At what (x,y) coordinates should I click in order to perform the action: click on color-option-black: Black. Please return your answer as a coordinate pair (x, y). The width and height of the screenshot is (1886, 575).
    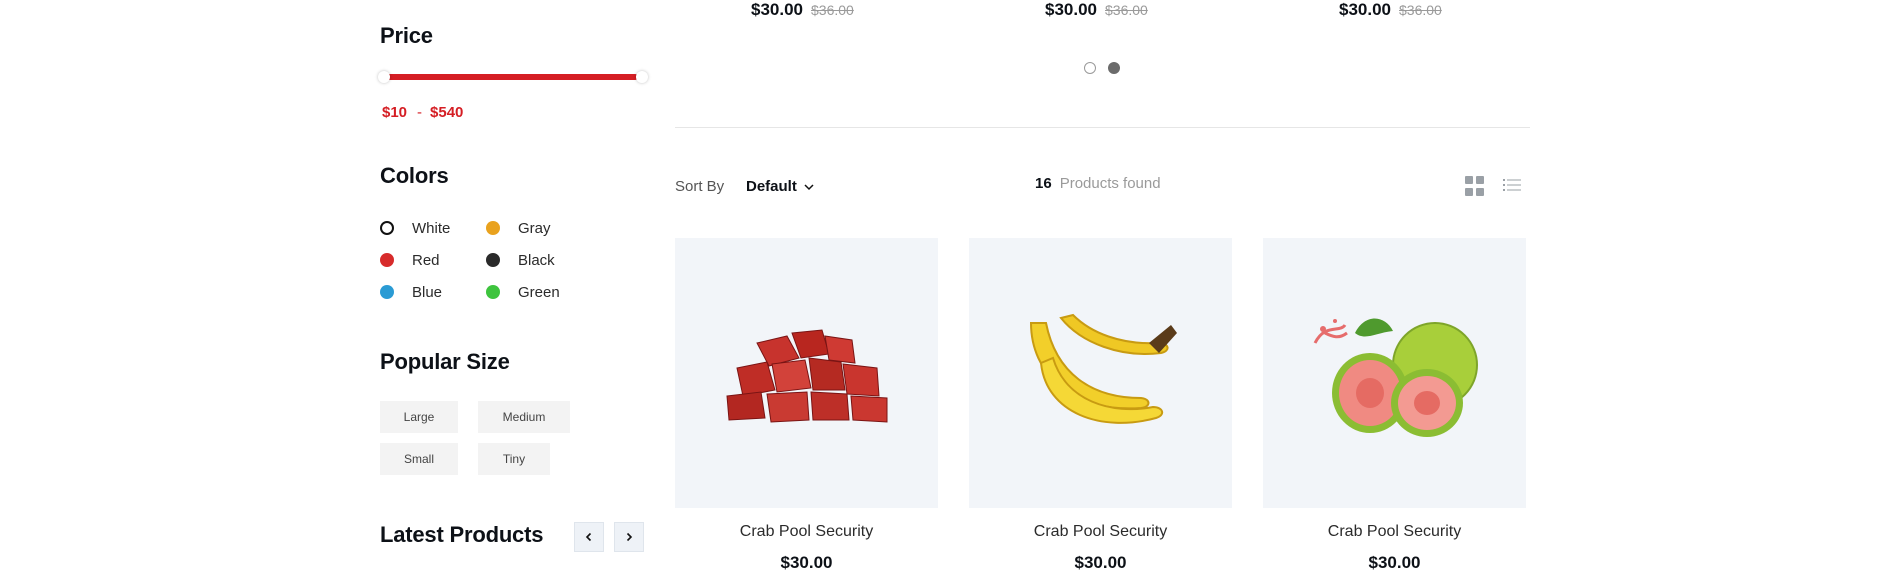
    Looking at the image, I should click on (539, 260).